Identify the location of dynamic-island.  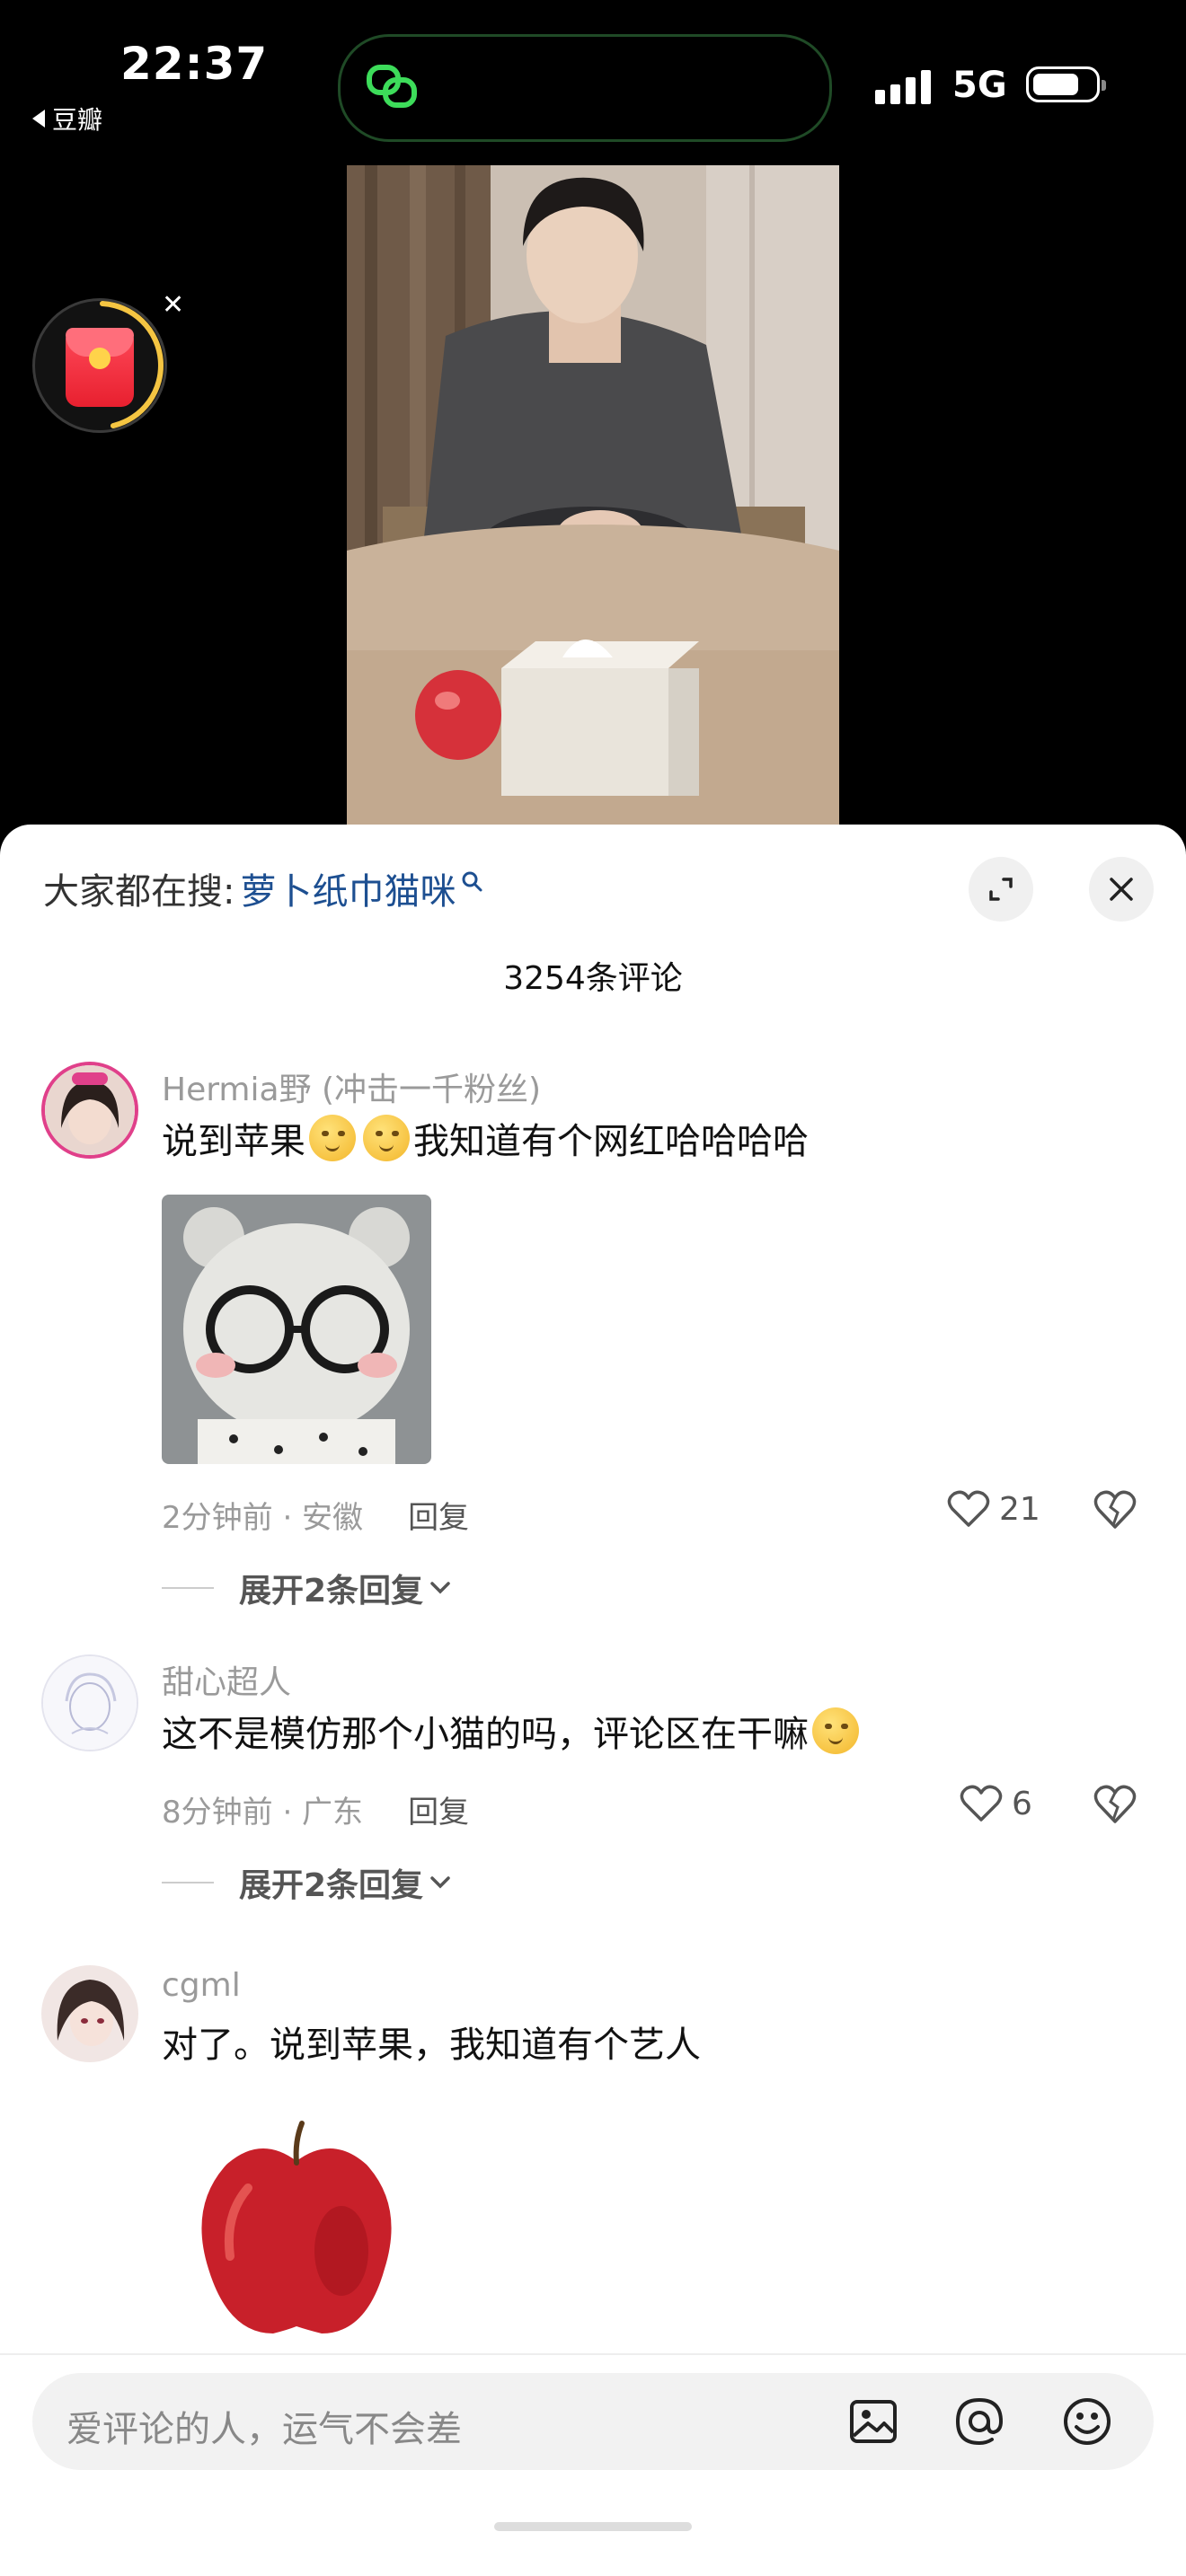
(585, 88).